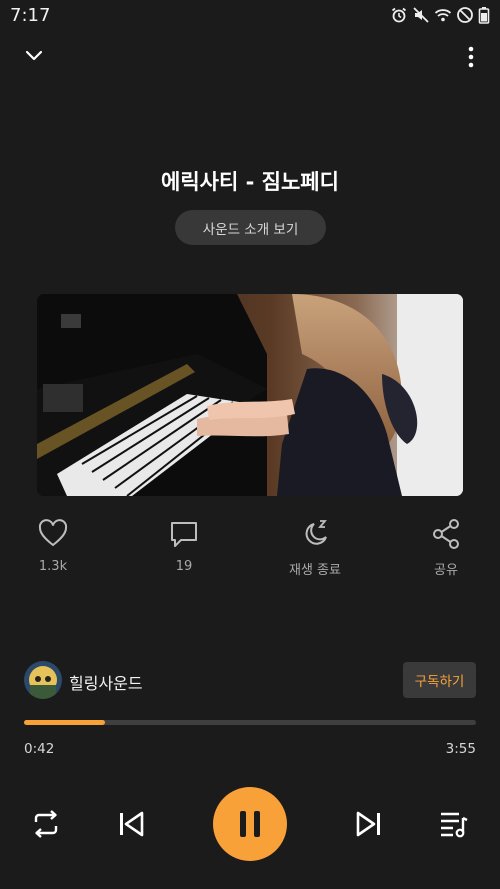 This screenshot has width=500, height=889. I want to click on avatar, so click(43, 680).